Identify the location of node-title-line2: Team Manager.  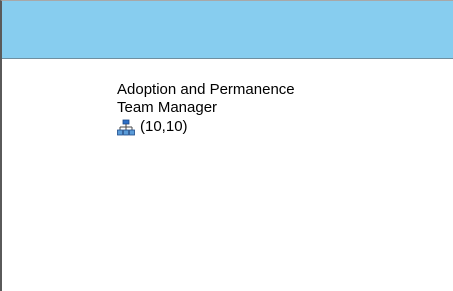
(167, 107).